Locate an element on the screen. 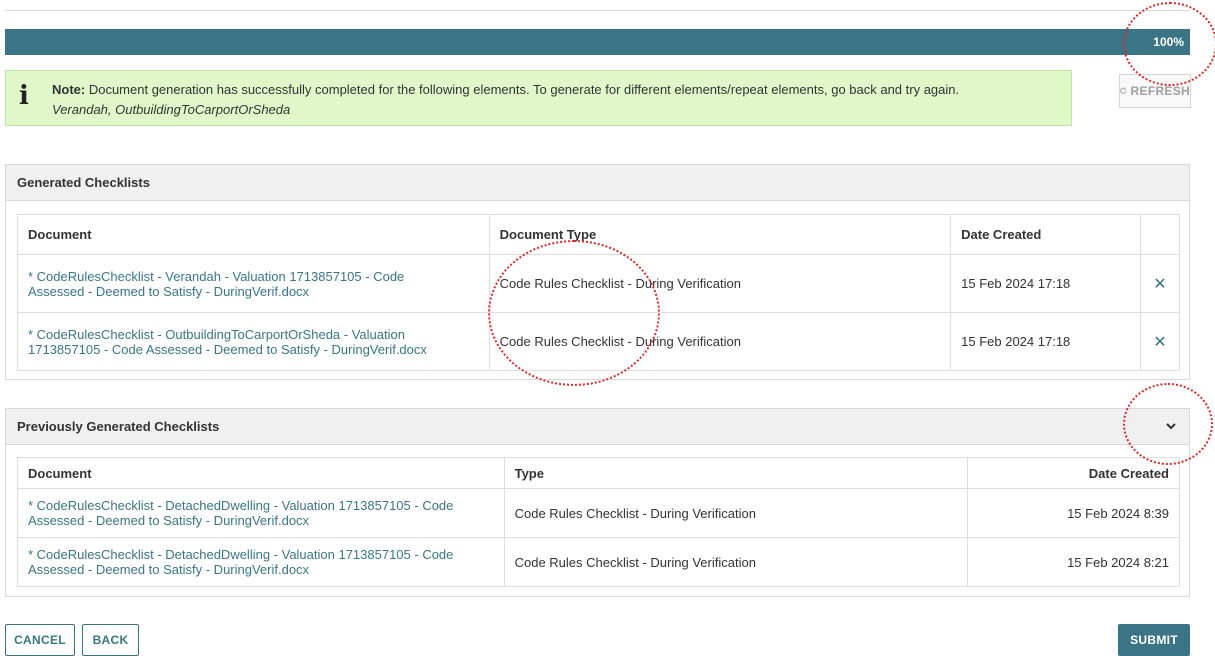 The height and width of the screenshot is (656, 1215). refresh-button: REFRESH is located at coordinates (1155, 91).